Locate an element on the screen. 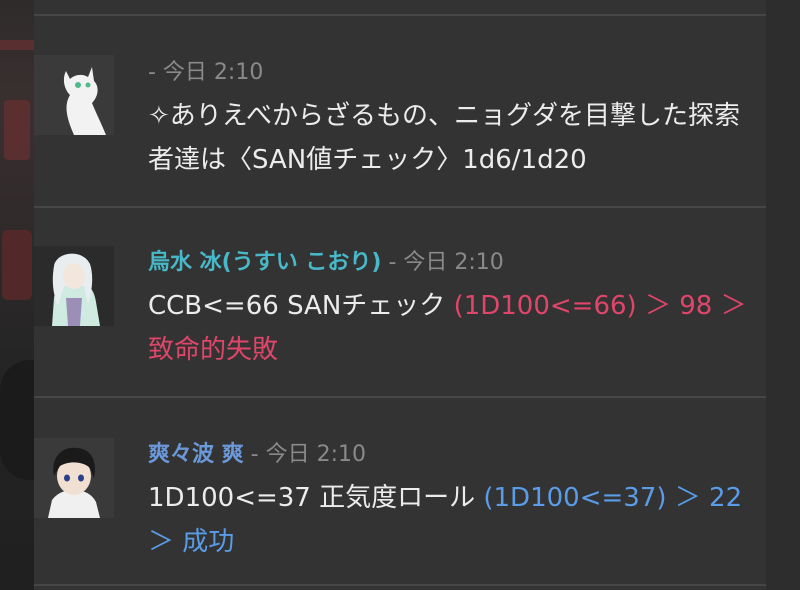  white-cat-icon is located at coordinates (74, 95).